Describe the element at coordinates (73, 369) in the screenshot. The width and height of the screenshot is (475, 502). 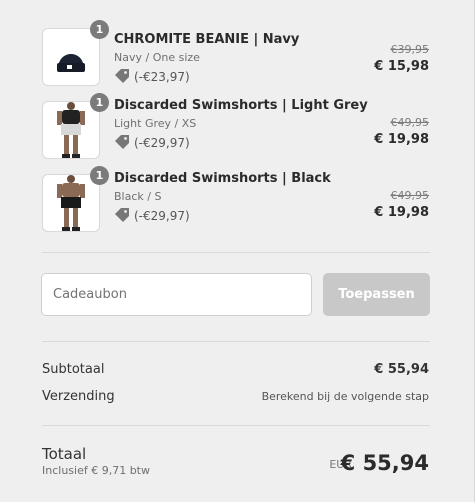
I see `subtotal-label: Subtotaal` at that location.